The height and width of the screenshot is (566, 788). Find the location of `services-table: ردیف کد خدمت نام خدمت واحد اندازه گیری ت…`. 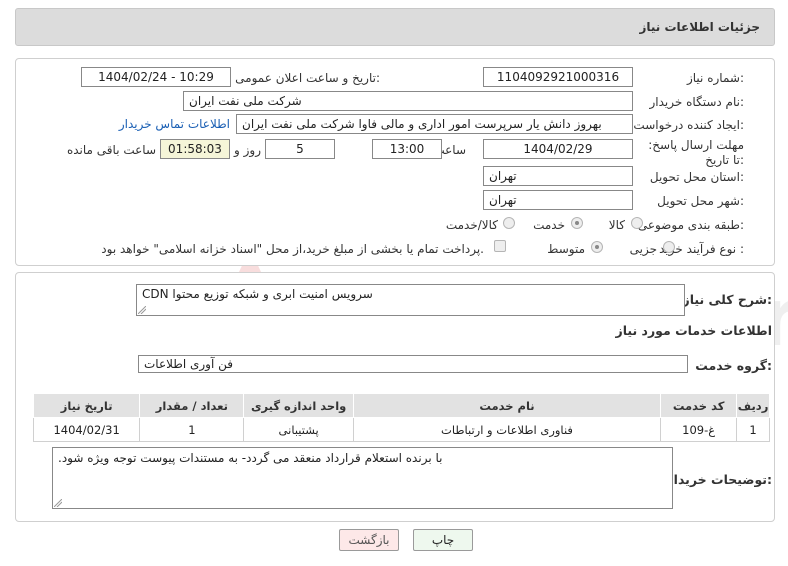

services-table: ردیف کد خدمت نام خدمت واحد اندازه گیری ت… is located at coordinates (401, 417).